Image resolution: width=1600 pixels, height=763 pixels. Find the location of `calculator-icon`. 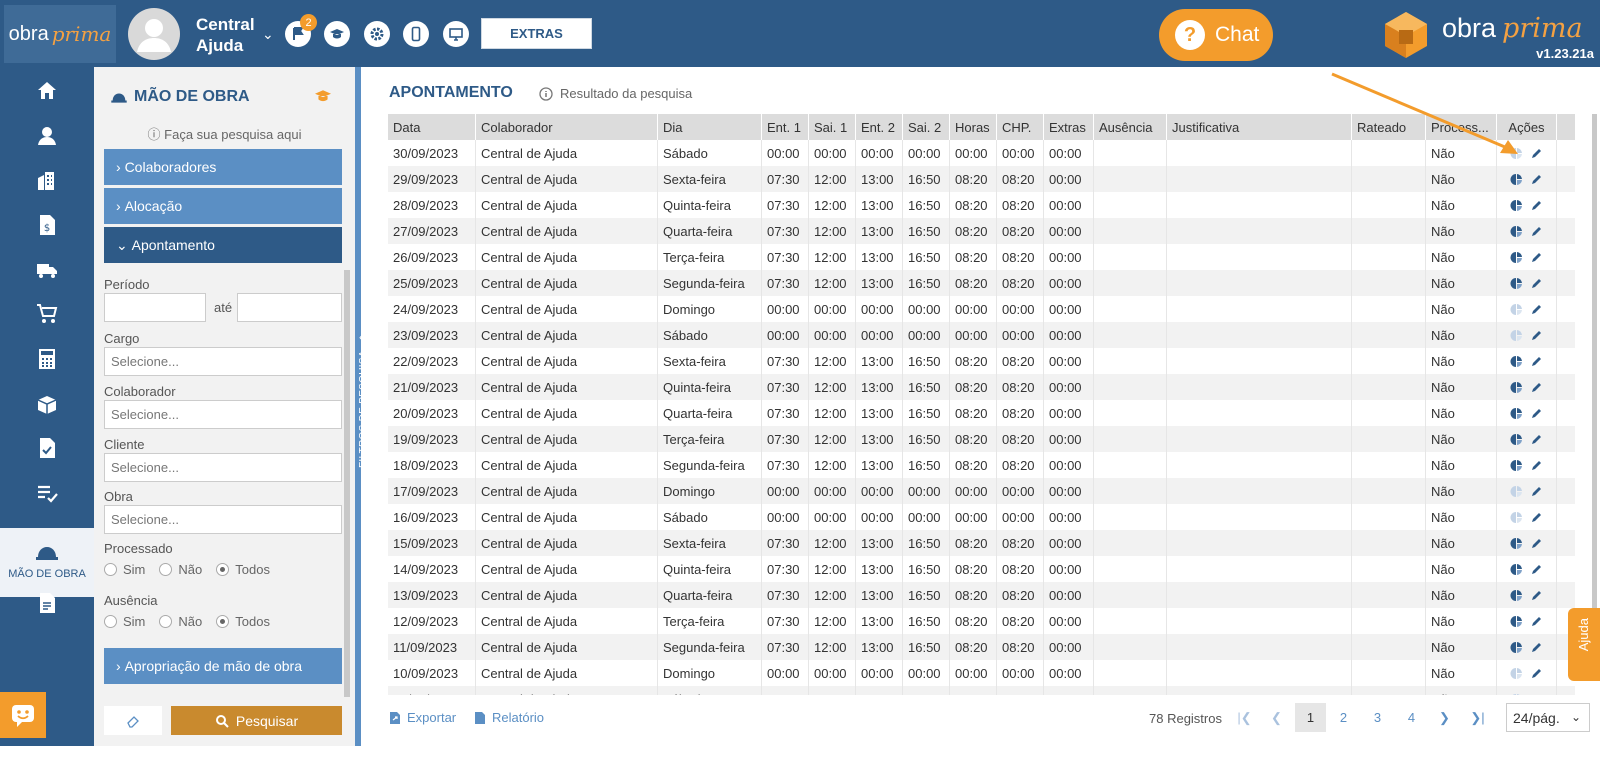

calculator-icon is located at coordinates (47, 359).